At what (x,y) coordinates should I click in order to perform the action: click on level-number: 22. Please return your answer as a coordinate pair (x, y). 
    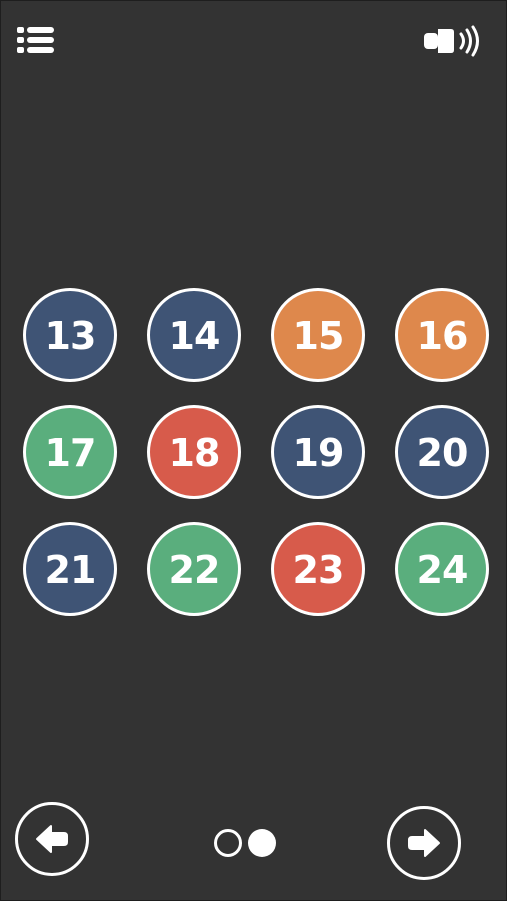
    Looking at the image, I should click on (194, 569).